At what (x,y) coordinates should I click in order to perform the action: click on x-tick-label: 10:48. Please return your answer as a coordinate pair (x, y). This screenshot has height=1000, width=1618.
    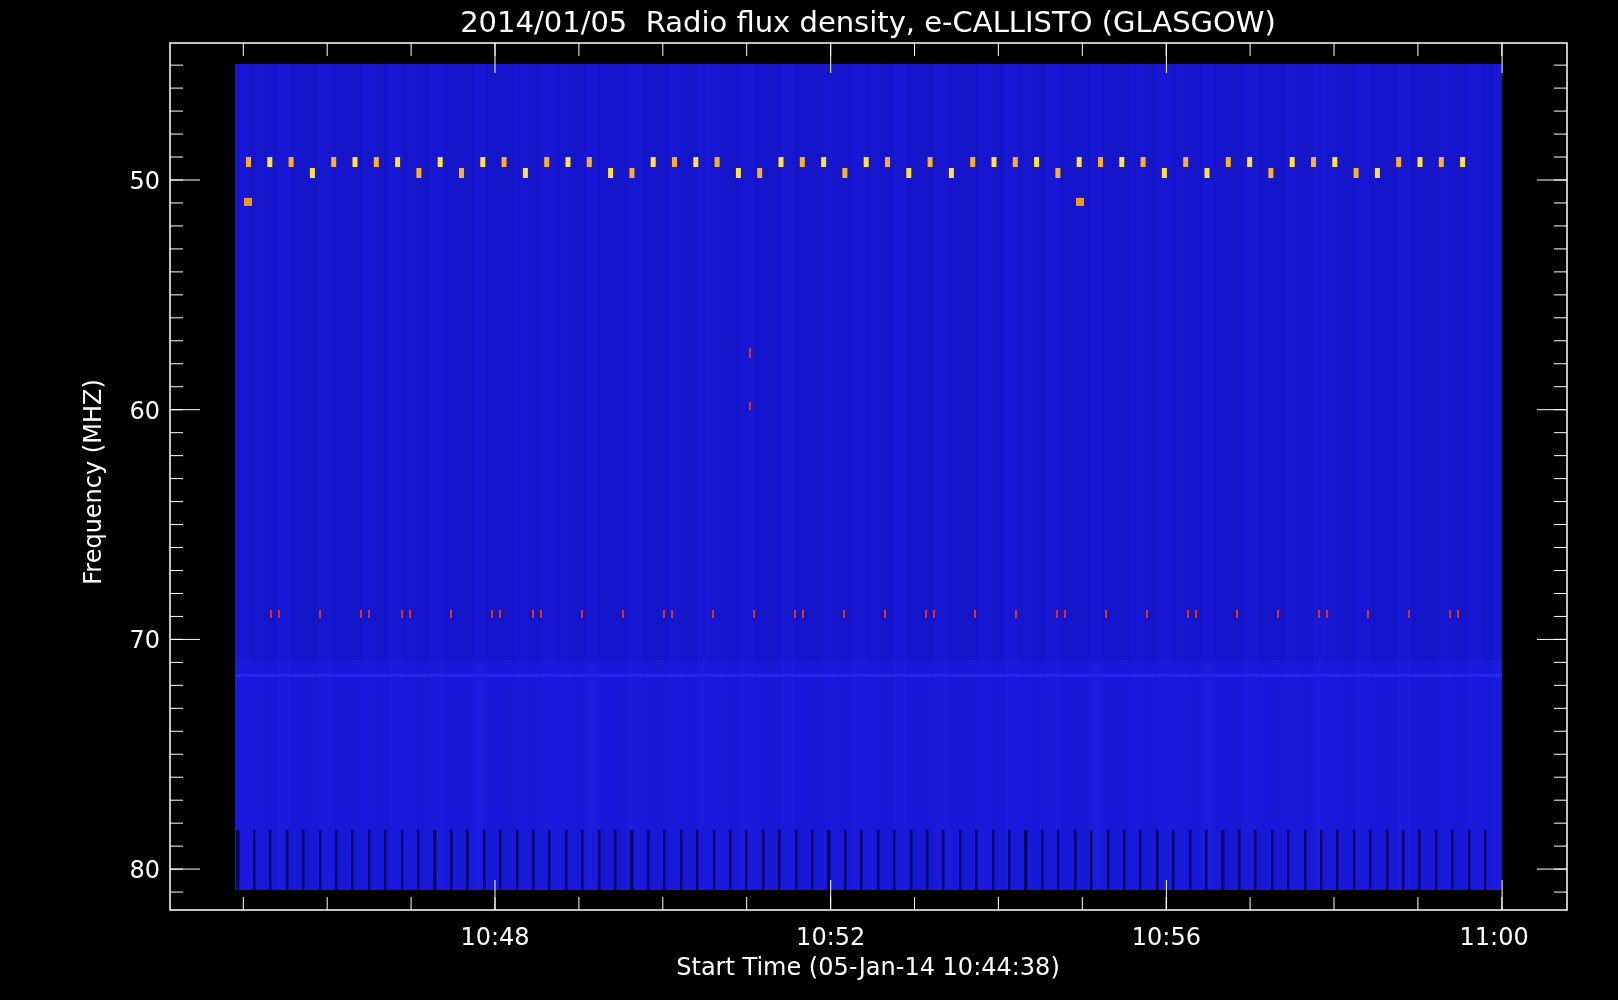
    Looking at the image, I should click on (495, 937).